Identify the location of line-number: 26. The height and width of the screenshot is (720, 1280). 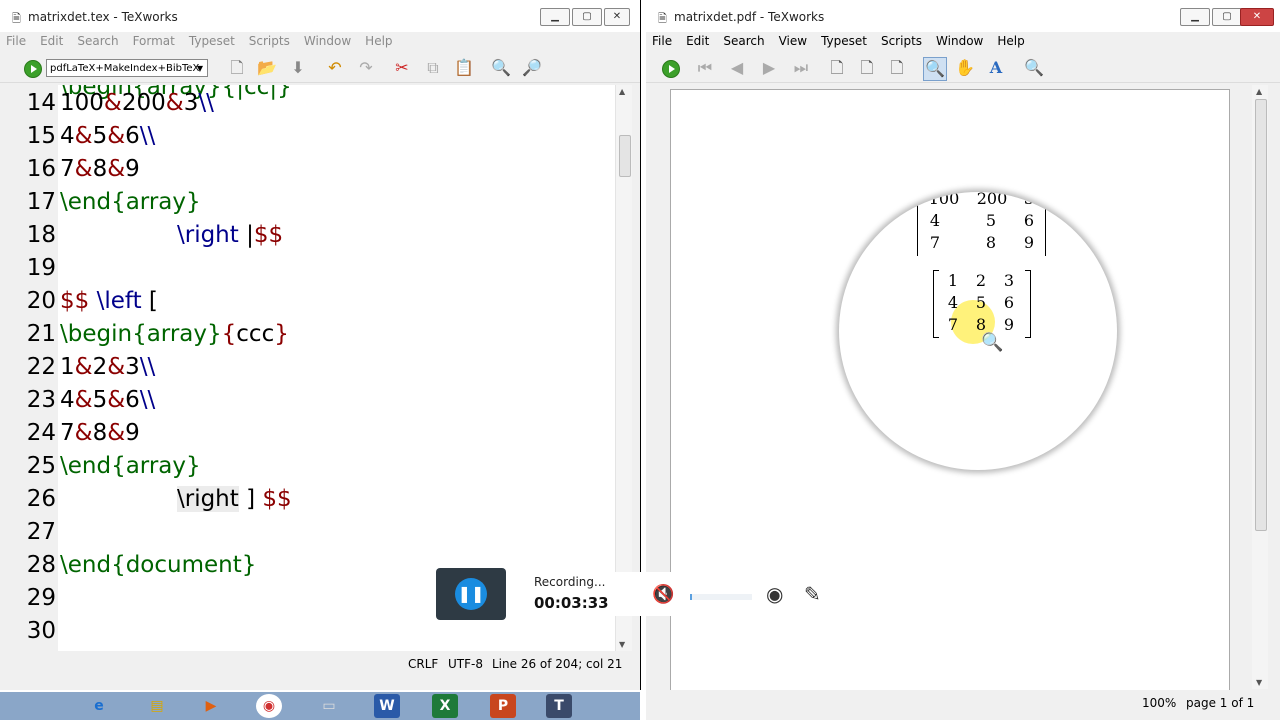
(41, 499).